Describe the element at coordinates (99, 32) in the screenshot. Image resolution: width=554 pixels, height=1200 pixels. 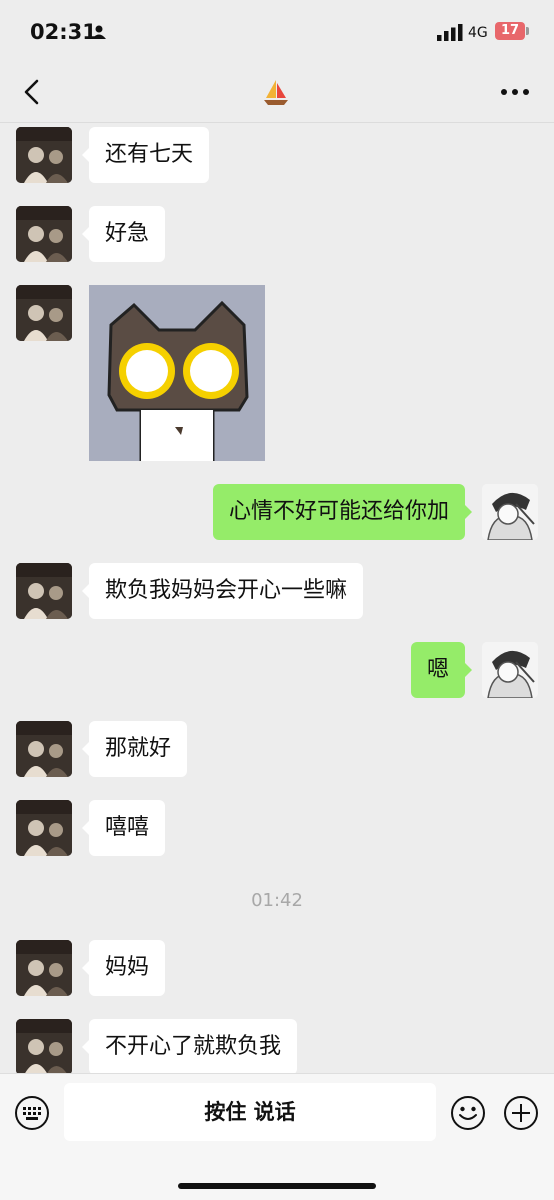
I see `person-icon` at that location.